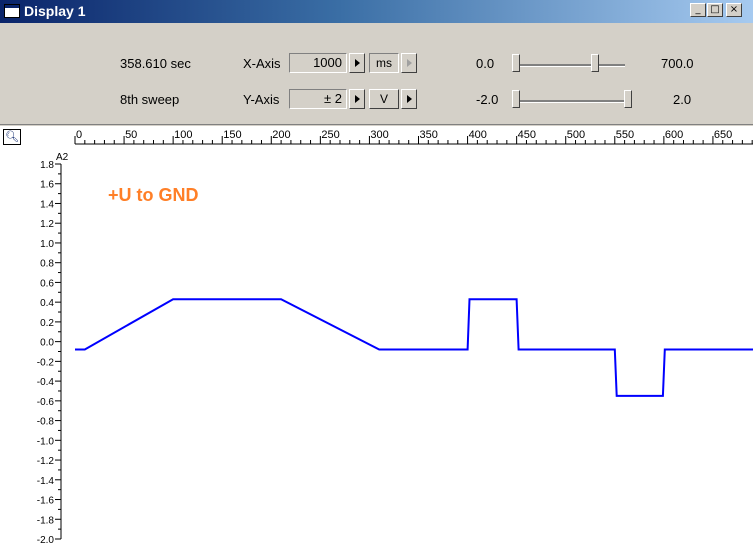 The height and width of the screenshot is (548, 753). I want to click on y-tick-label: -1.8, so click(46, 520).